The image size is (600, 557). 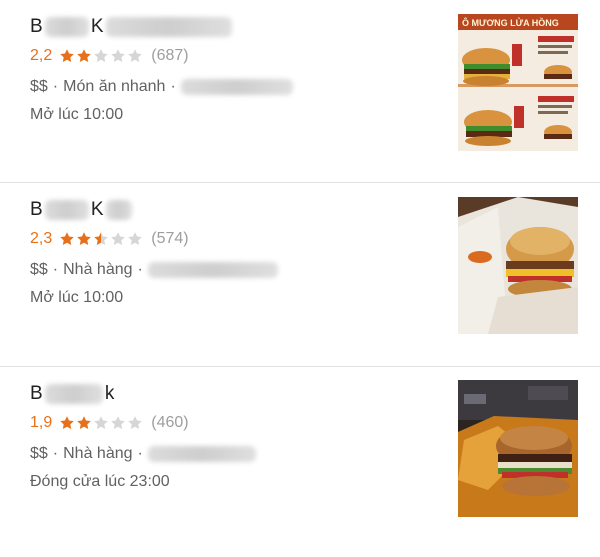 What do you see at coordinates (100, 481) in the screenshot?
I see `opening-hours: Đóng cửa lúc 23:00` at bounding box center [100, 481].